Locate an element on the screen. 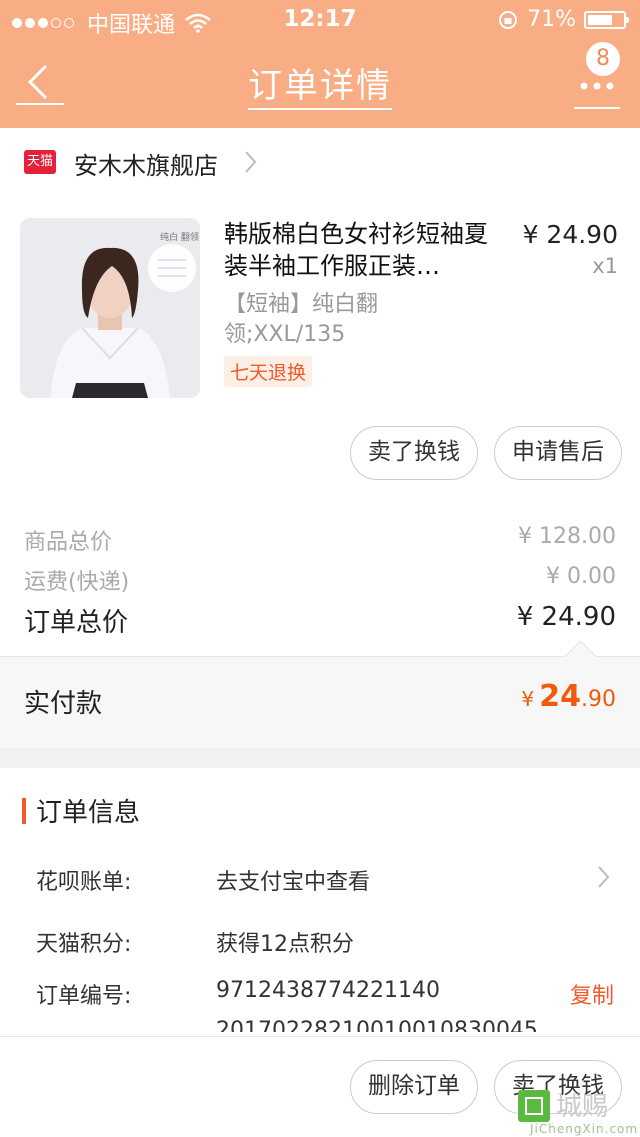  shop-name: 安木木旗舰店 is located at coordinates (146, 163).